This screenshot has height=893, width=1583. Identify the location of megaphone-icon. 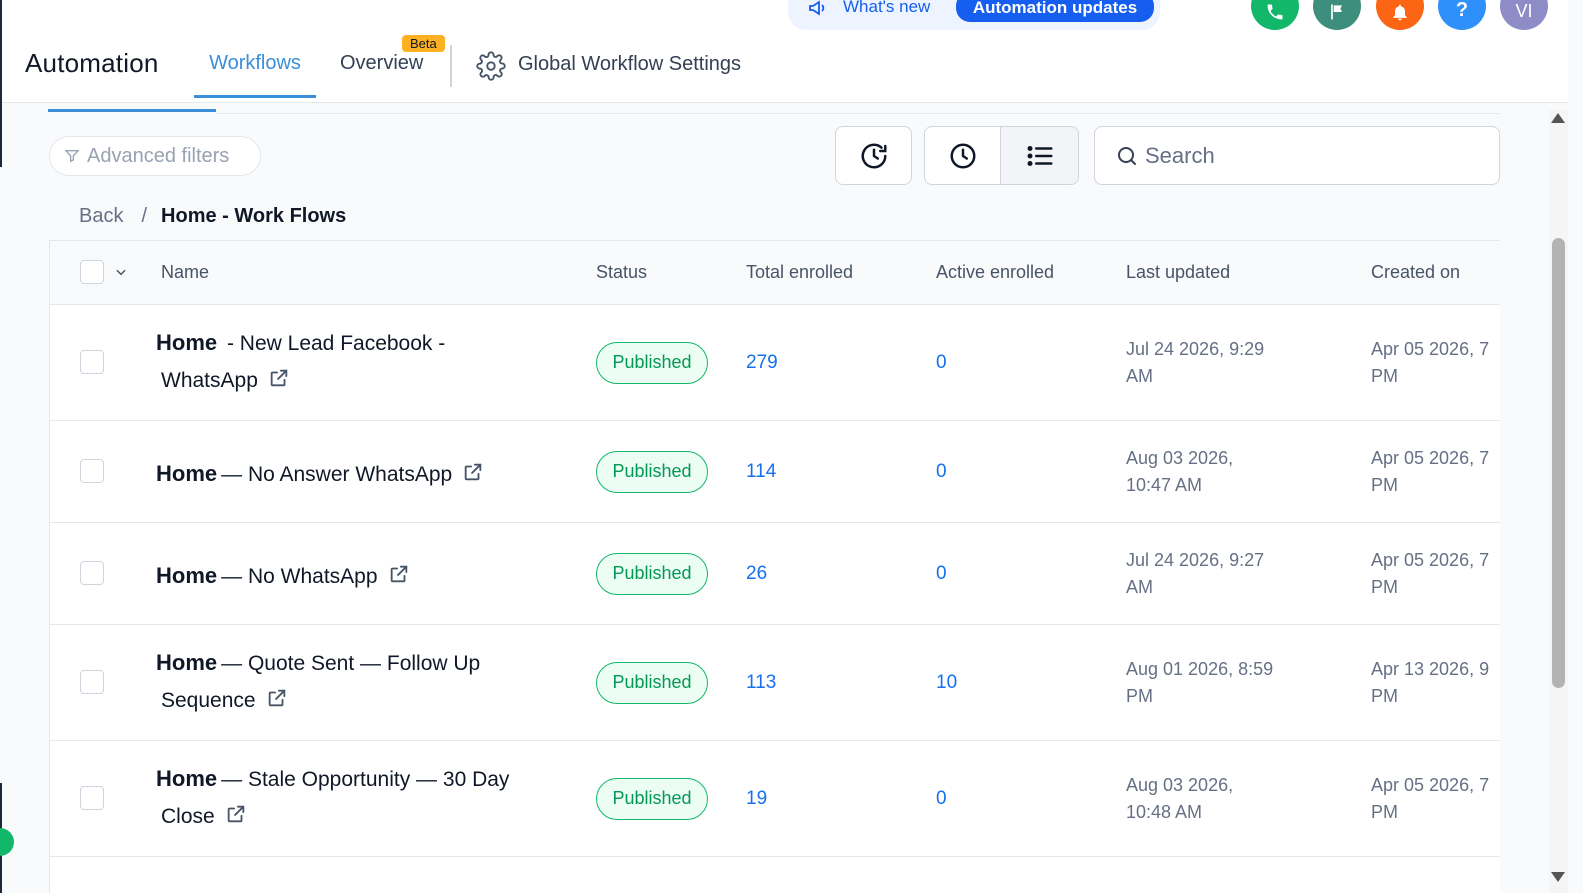
(817, 8).